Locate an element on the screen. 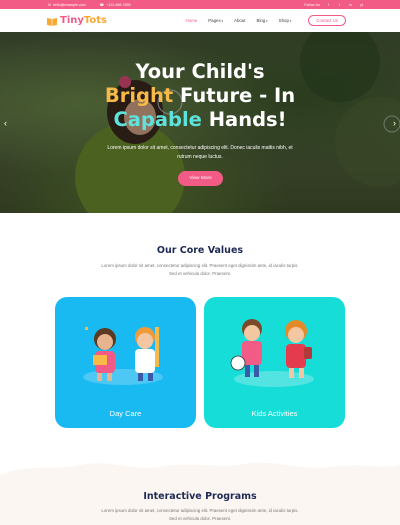  phone-contact: ☎ +123-456-7890 is located at coordinates (115, 5).